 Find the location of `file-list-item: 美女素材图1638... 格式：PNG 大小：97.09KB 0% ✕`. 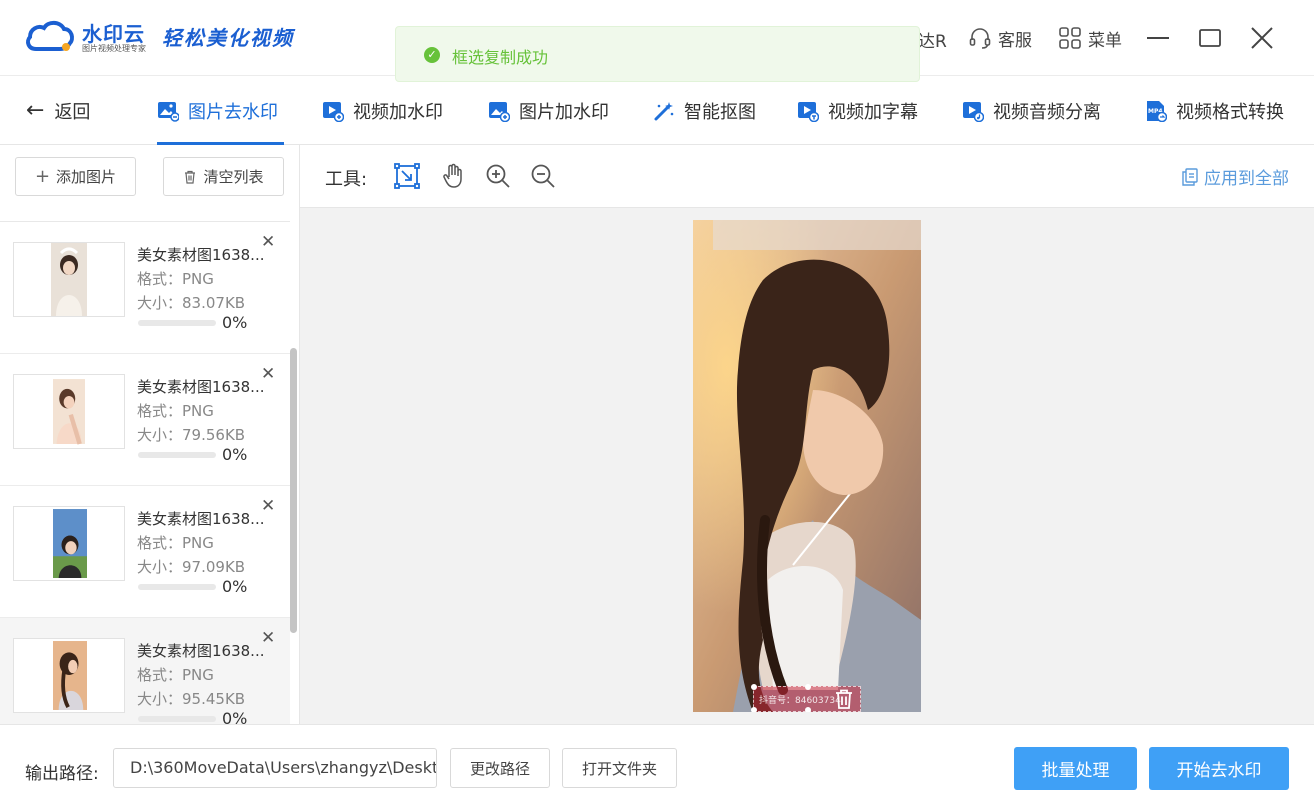

file-list-item: 美女素材图1638... 格式：PNG 大小：97.09KB 0% ✕ is located at coordinates (145, 552).